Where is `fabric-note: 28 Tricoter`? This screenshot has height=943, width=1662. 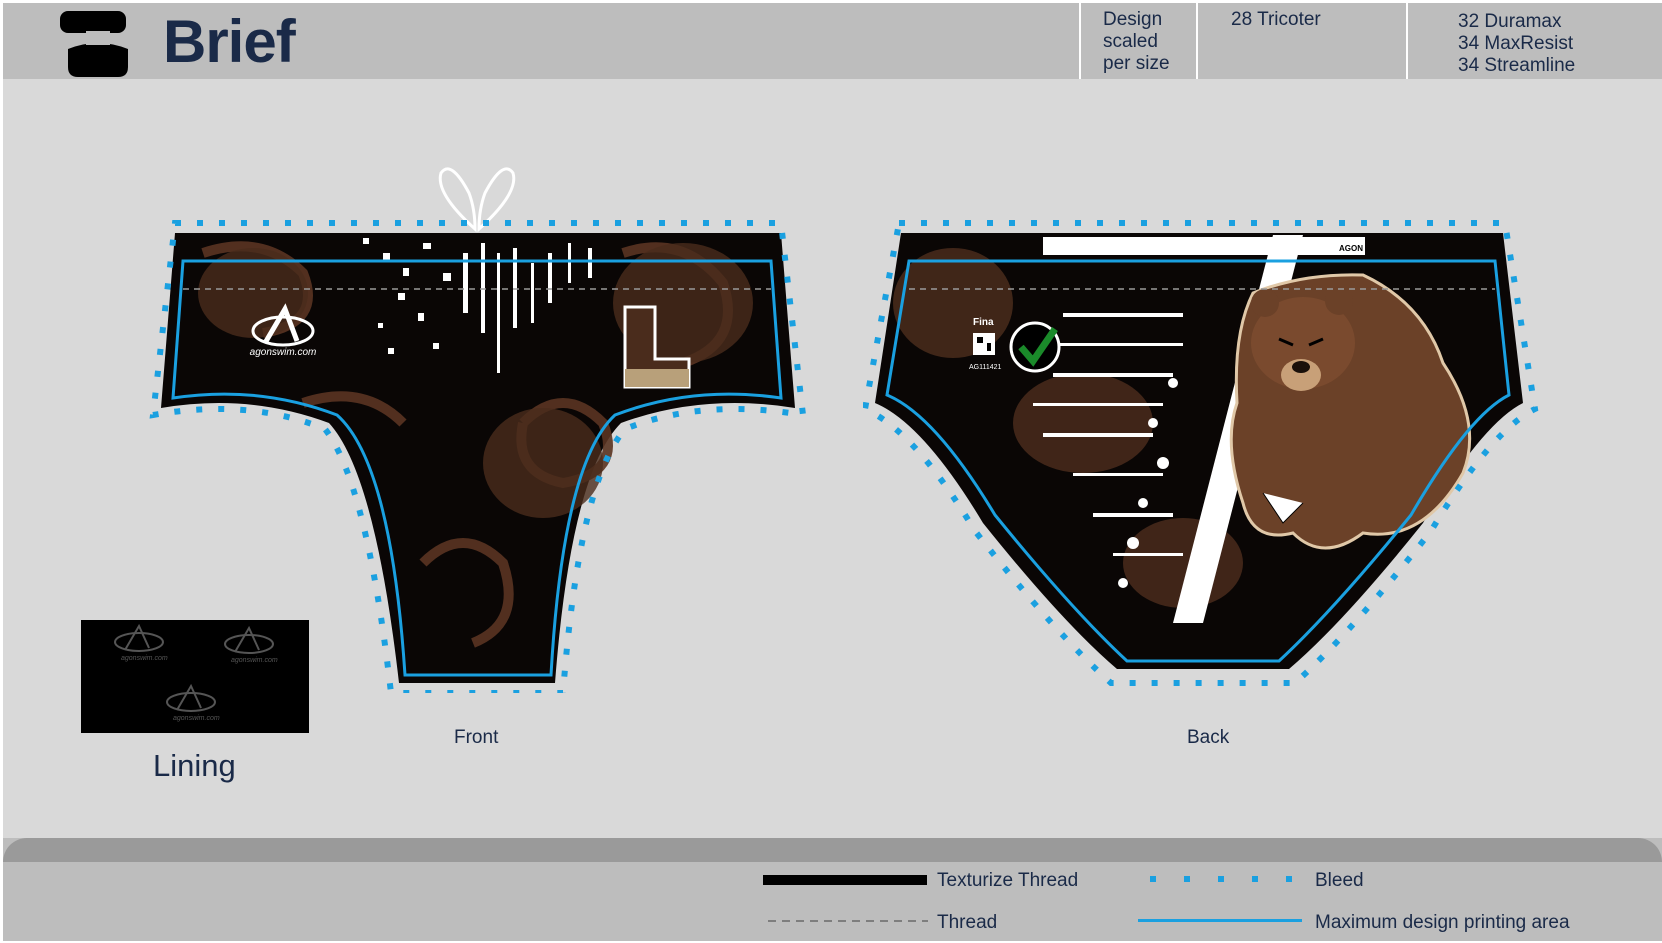
fabric-note: 28 Tricoter is located at coordinates (1276, 19).